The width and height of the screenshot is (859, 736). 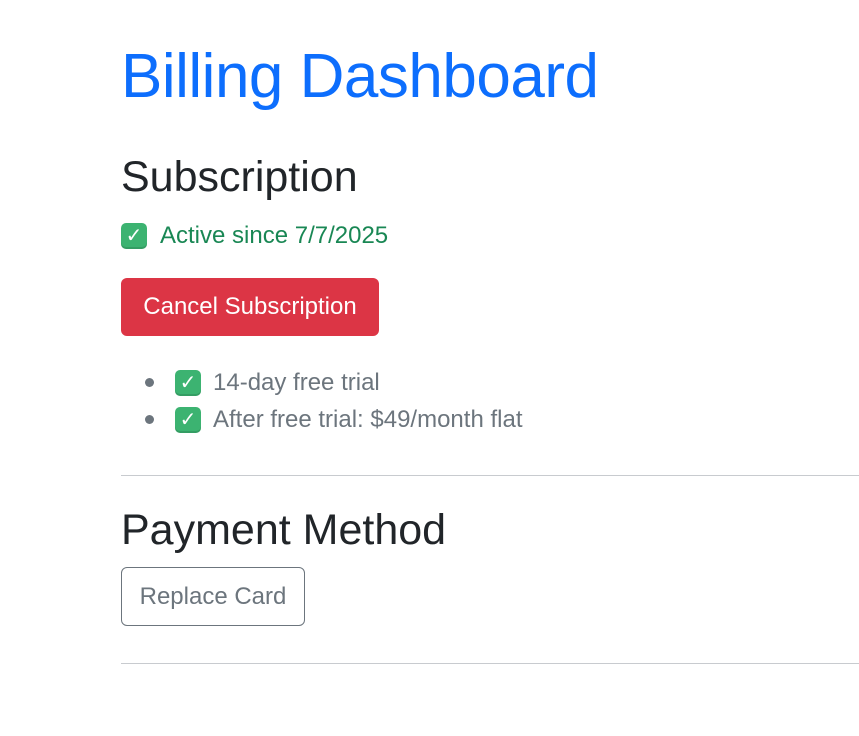 I want to click on feature-text: After free trial: $49/month flat, so click(x=368, y=419).